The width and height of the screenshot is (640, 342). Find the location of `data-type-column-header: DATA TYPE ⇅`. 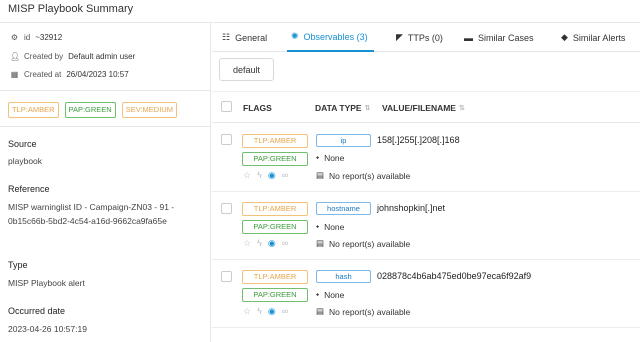

data-type-column-header: DATA TYPE ⇅ is located at coordinates (342, 107).